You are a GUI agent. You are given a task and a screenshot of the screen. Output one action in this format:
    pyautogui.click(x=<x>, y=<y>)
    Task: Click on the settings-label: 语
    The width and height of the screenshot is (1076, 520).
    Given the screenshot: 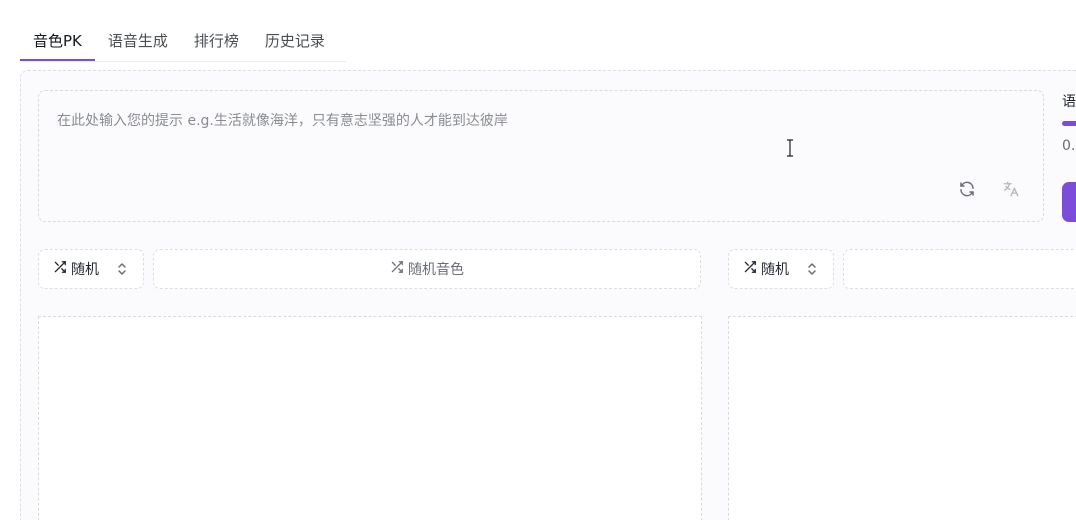 What is the action you would take?
    pyautogui.click(x=1069, y=102)
    